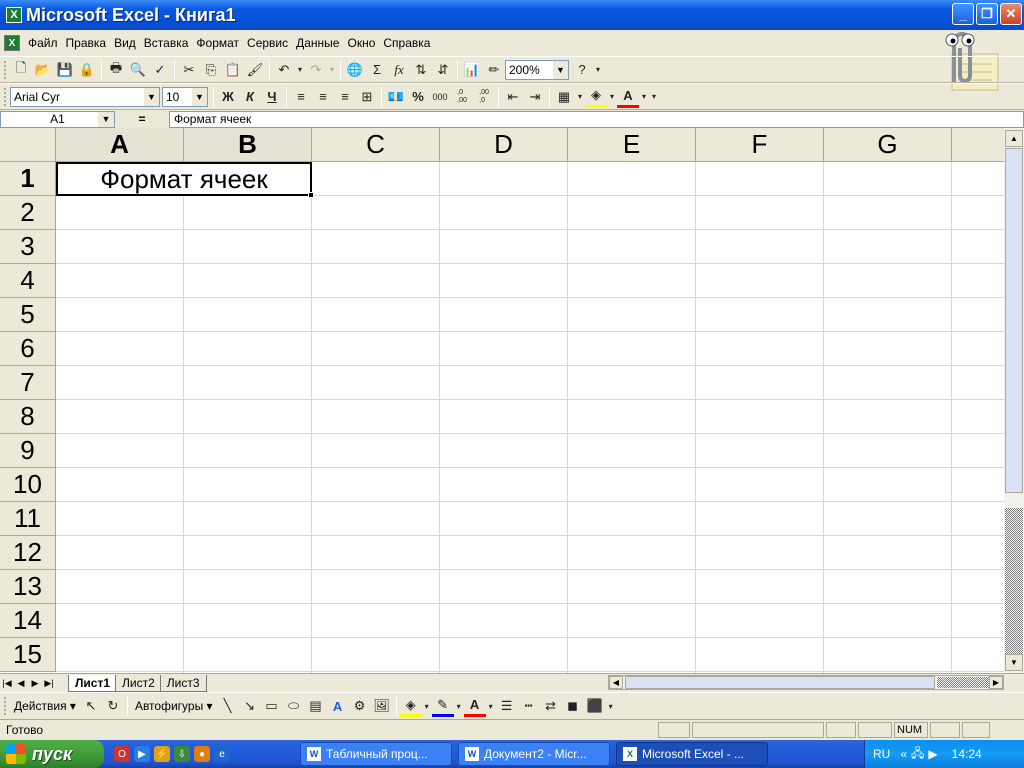 The width and height of the screenshot is (1024, 768). I want to click on increase-decimal-button: ,0 ,00, so click(462, 97).